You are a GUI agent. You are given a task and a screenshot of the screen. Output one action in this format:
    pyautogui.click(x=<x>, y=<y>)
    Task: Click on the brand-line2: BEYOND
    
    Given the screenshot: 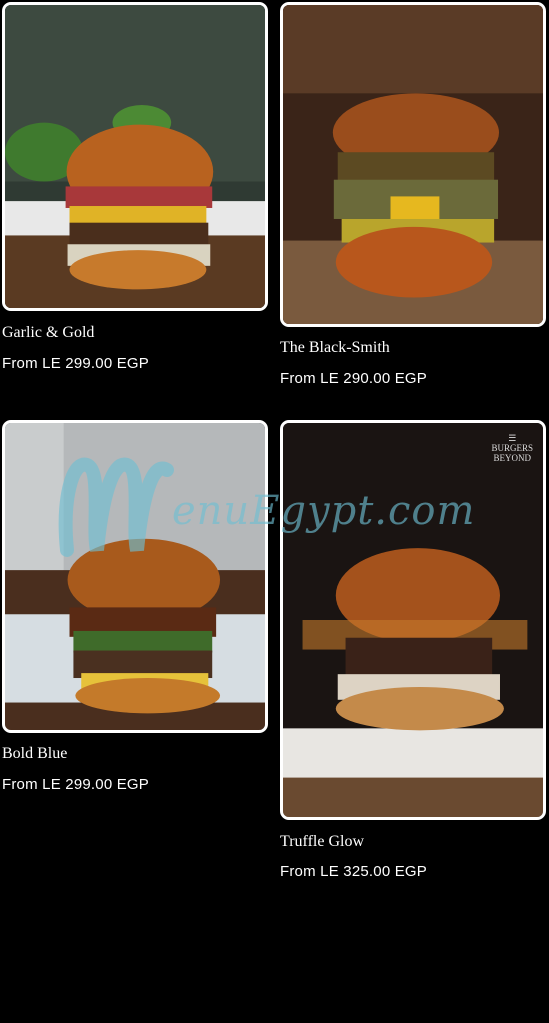 What is the action you would take?
    pyautogui.click(x=512, y=458)
    